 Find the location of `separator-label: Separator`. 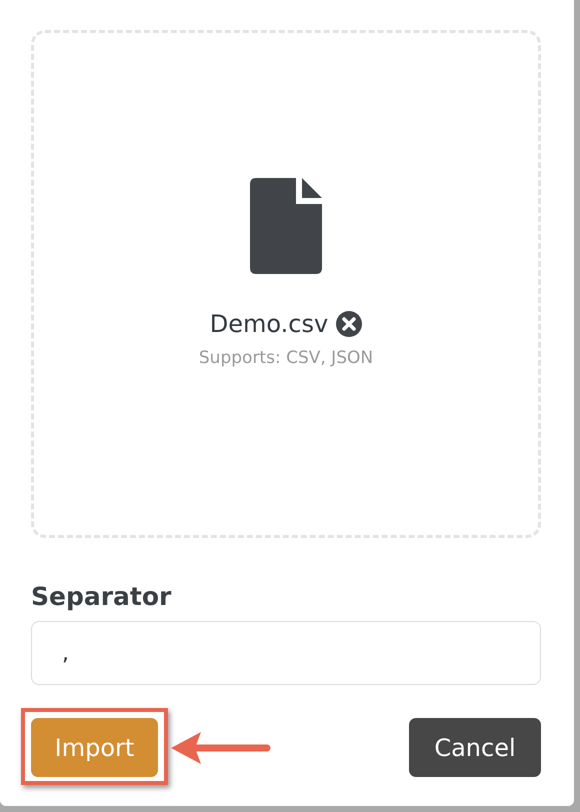

separator-label: Separator is located at coordinates (101, 596).